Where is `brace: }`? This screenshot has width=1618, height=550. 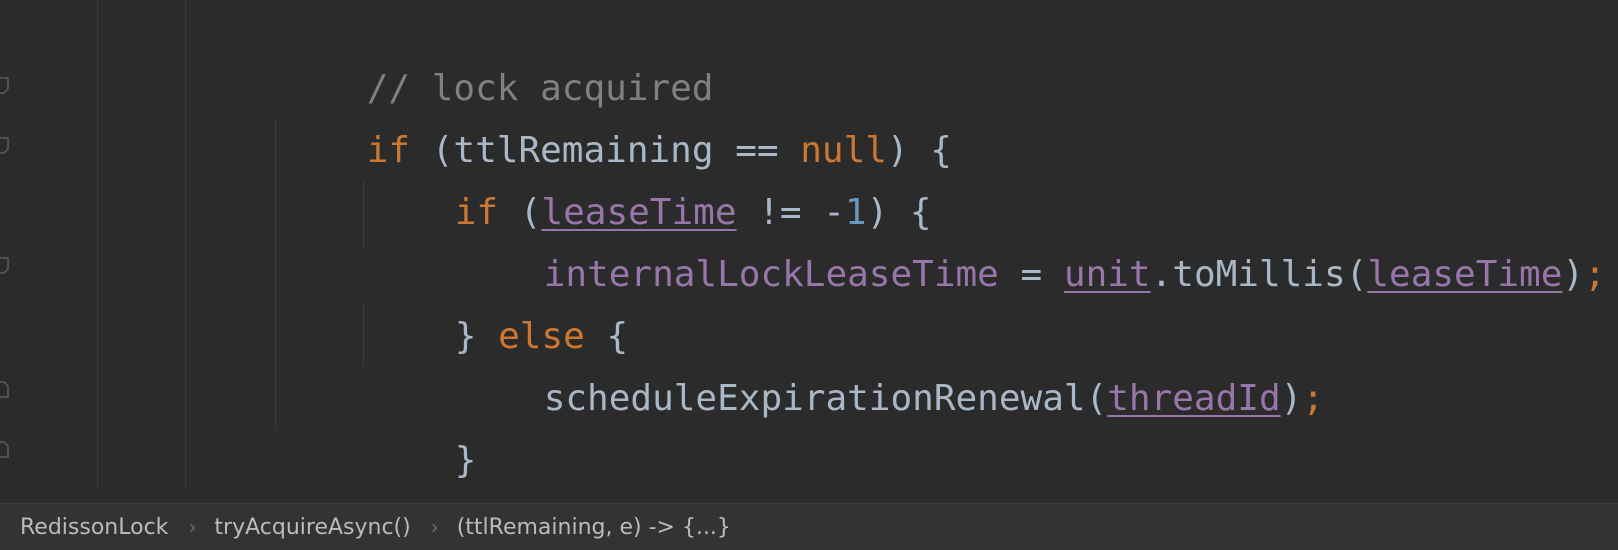 brace: } is located at coordinates (465, 460).